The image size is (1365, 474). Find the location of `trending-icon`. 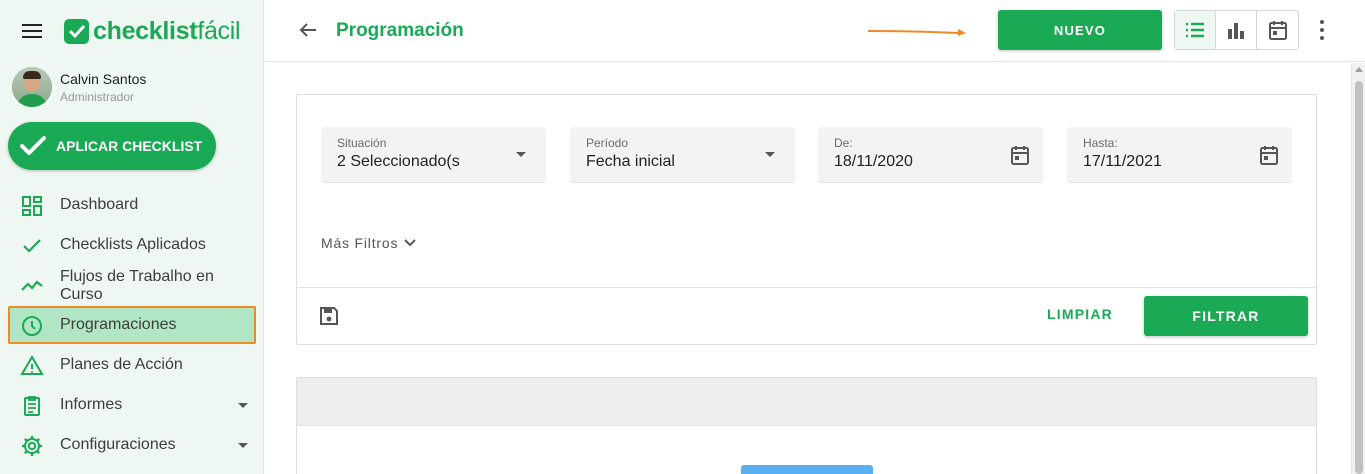

trending-icon is located at coordinates (32, 285).